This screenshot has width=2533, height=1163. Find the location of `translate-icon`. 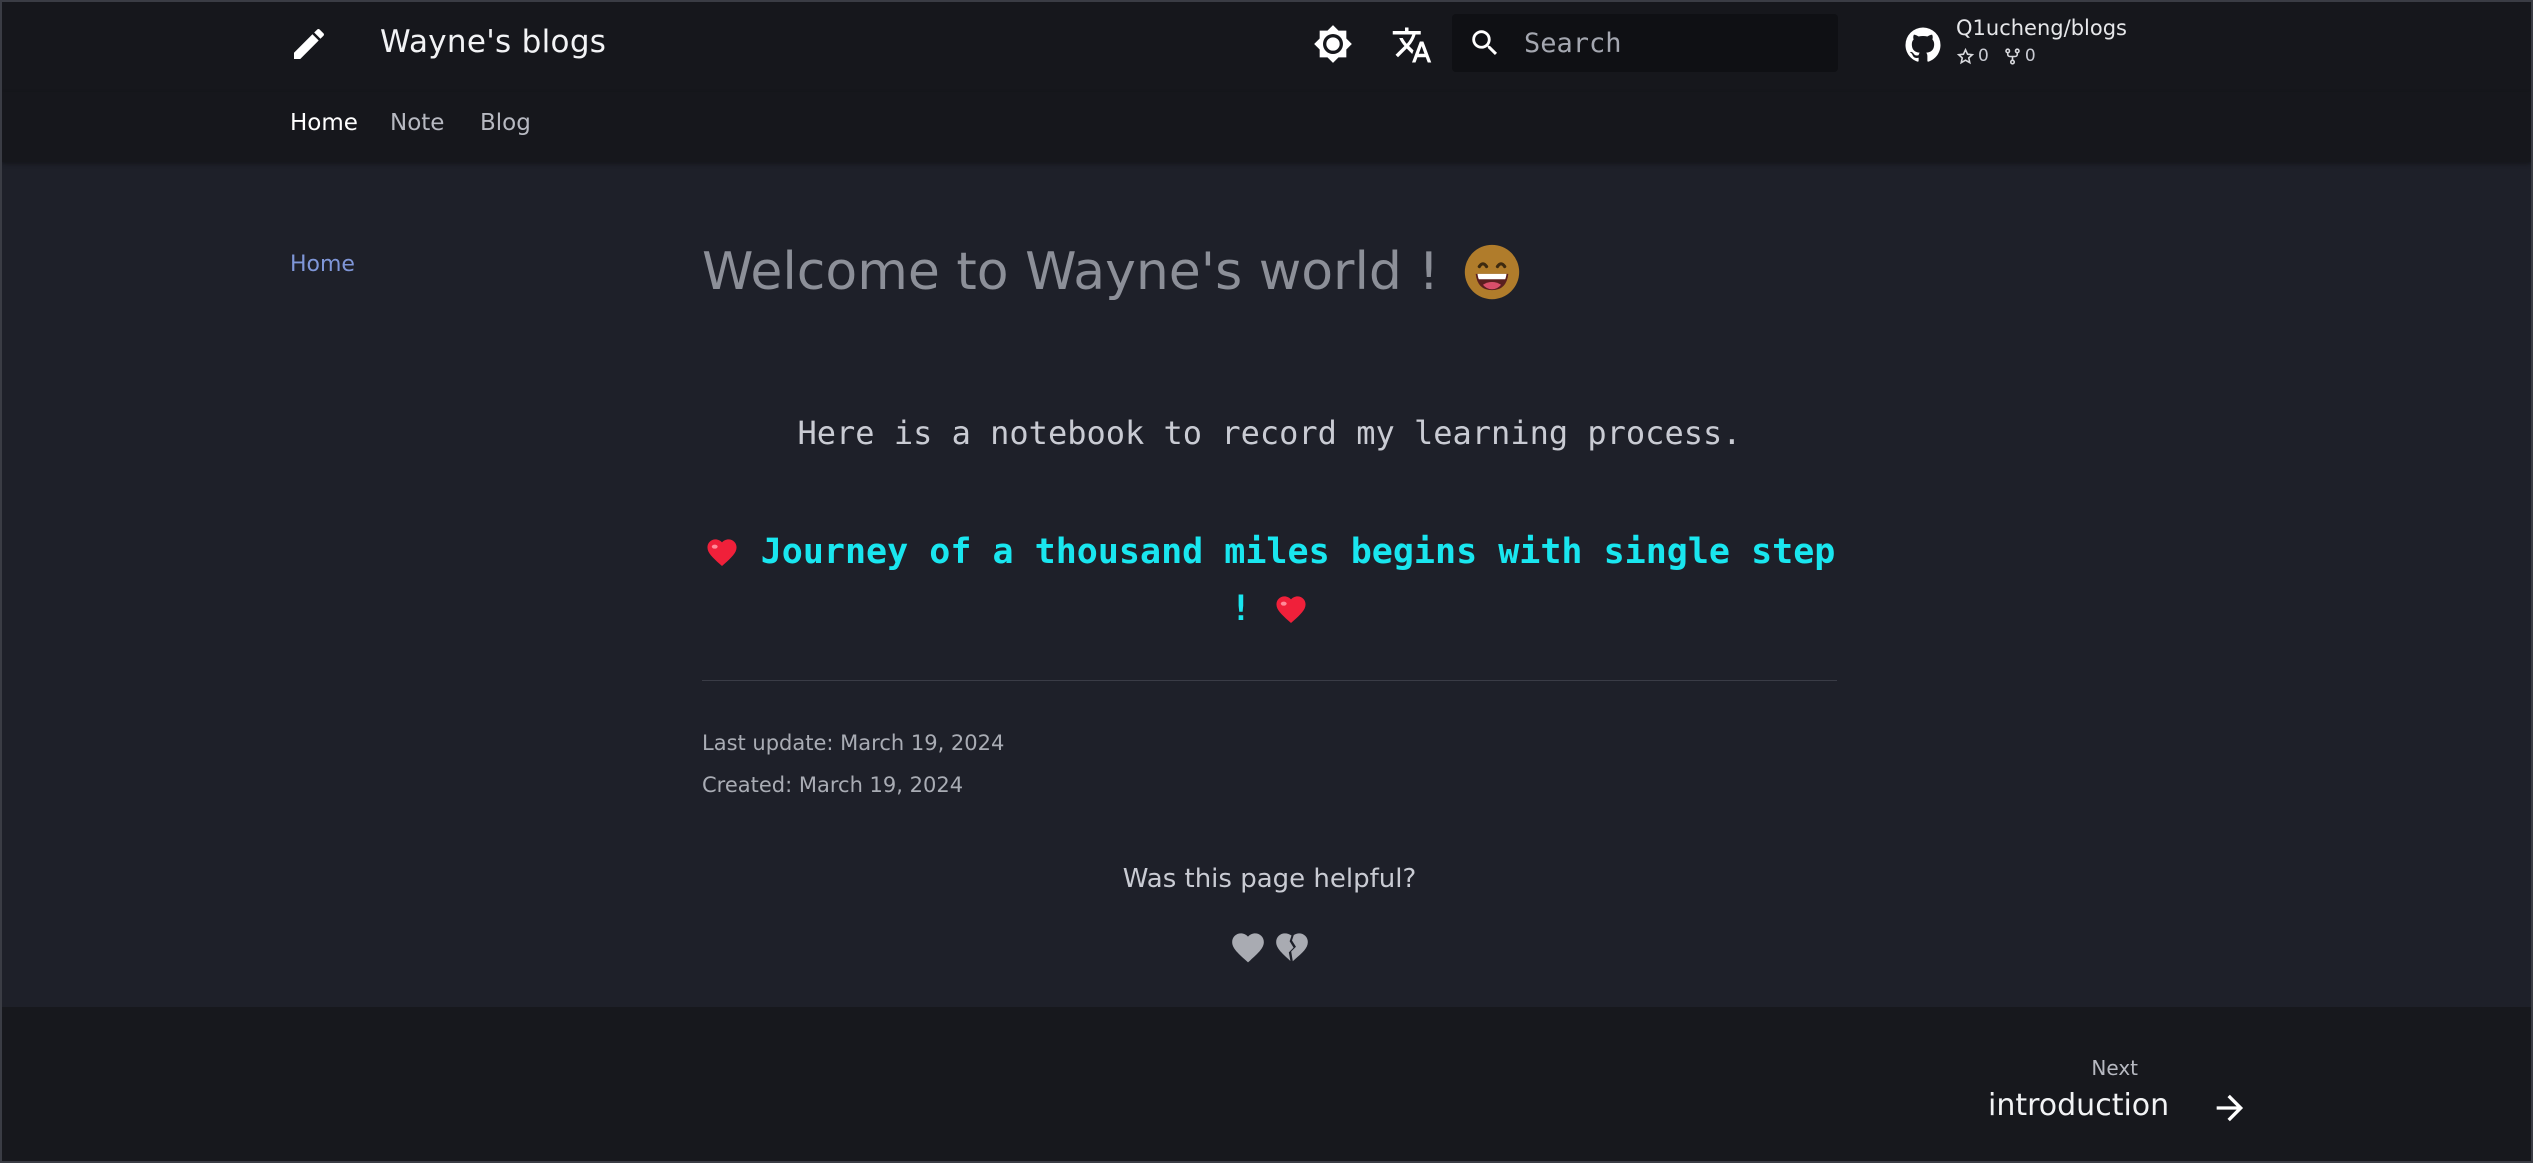

translate-icon is located at coordinates (1412, 45).